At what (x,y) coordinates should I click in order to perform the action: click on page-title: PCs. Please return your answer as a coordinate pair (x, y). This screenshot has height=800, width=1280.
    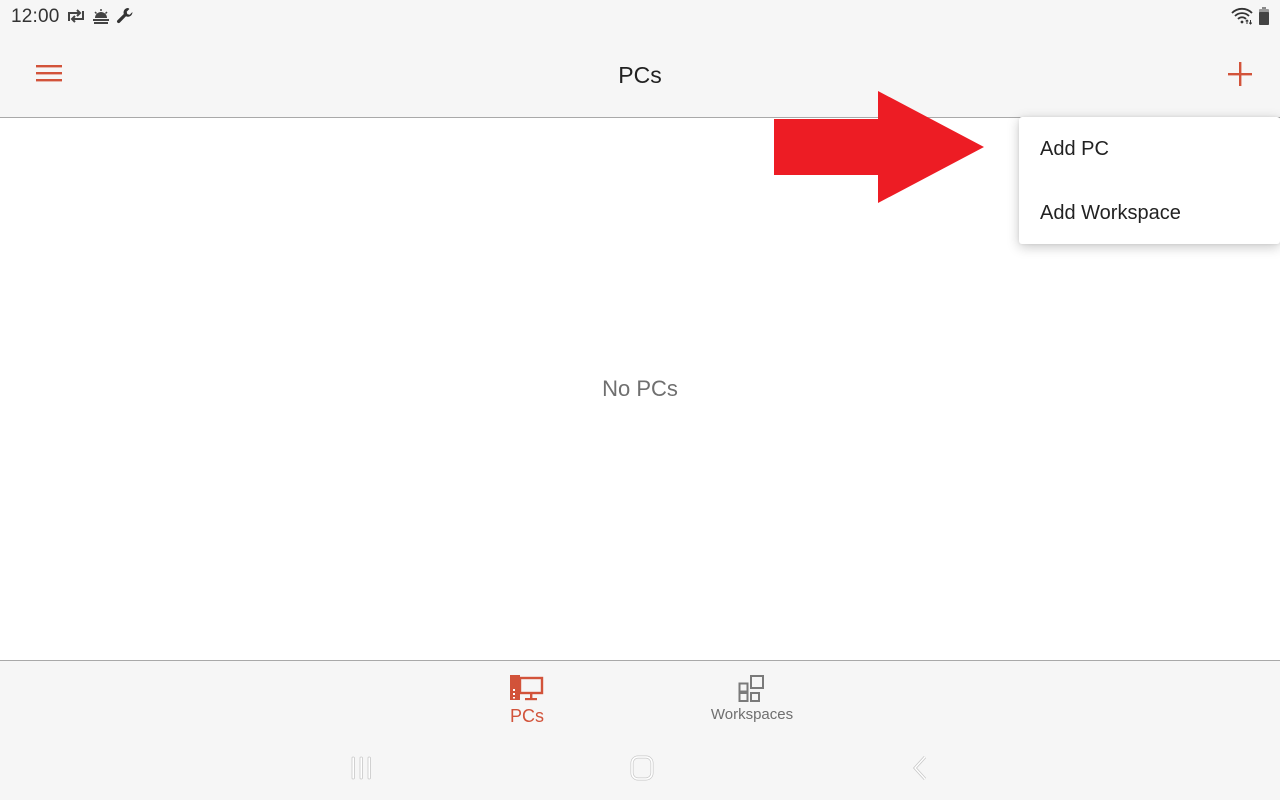
    Looking at the image, I should click on (640, 75).